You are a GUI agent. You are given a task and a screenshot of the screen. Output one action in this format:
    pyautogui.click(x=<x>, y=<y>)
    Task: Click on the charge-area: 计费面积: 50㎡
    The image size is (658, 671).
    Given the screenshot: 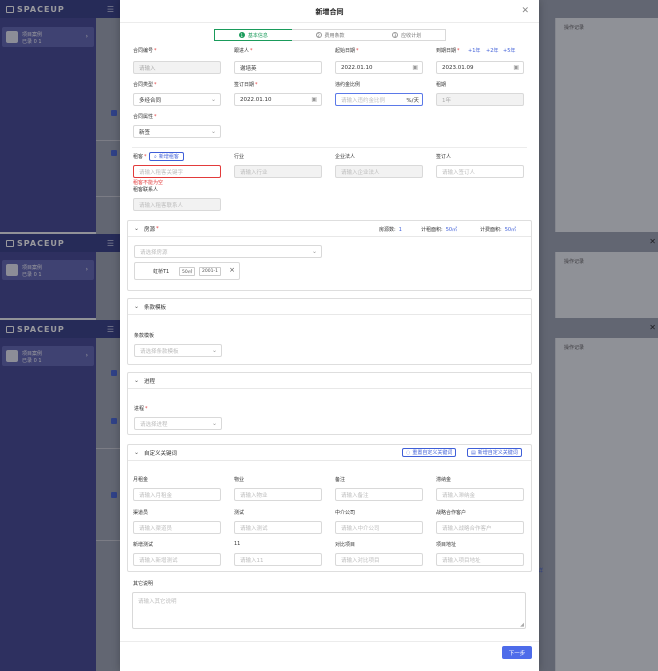 What is the action you would take?
    pyautogui.click(x=498, y=230)
    